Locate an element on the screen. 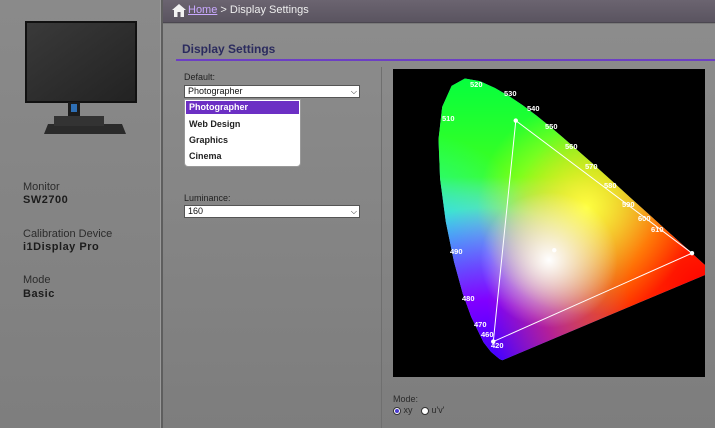 Image resolution: width=715 pixels, height=428 pixels. monitor-label: Monitor is located at coordinates (41, 187).